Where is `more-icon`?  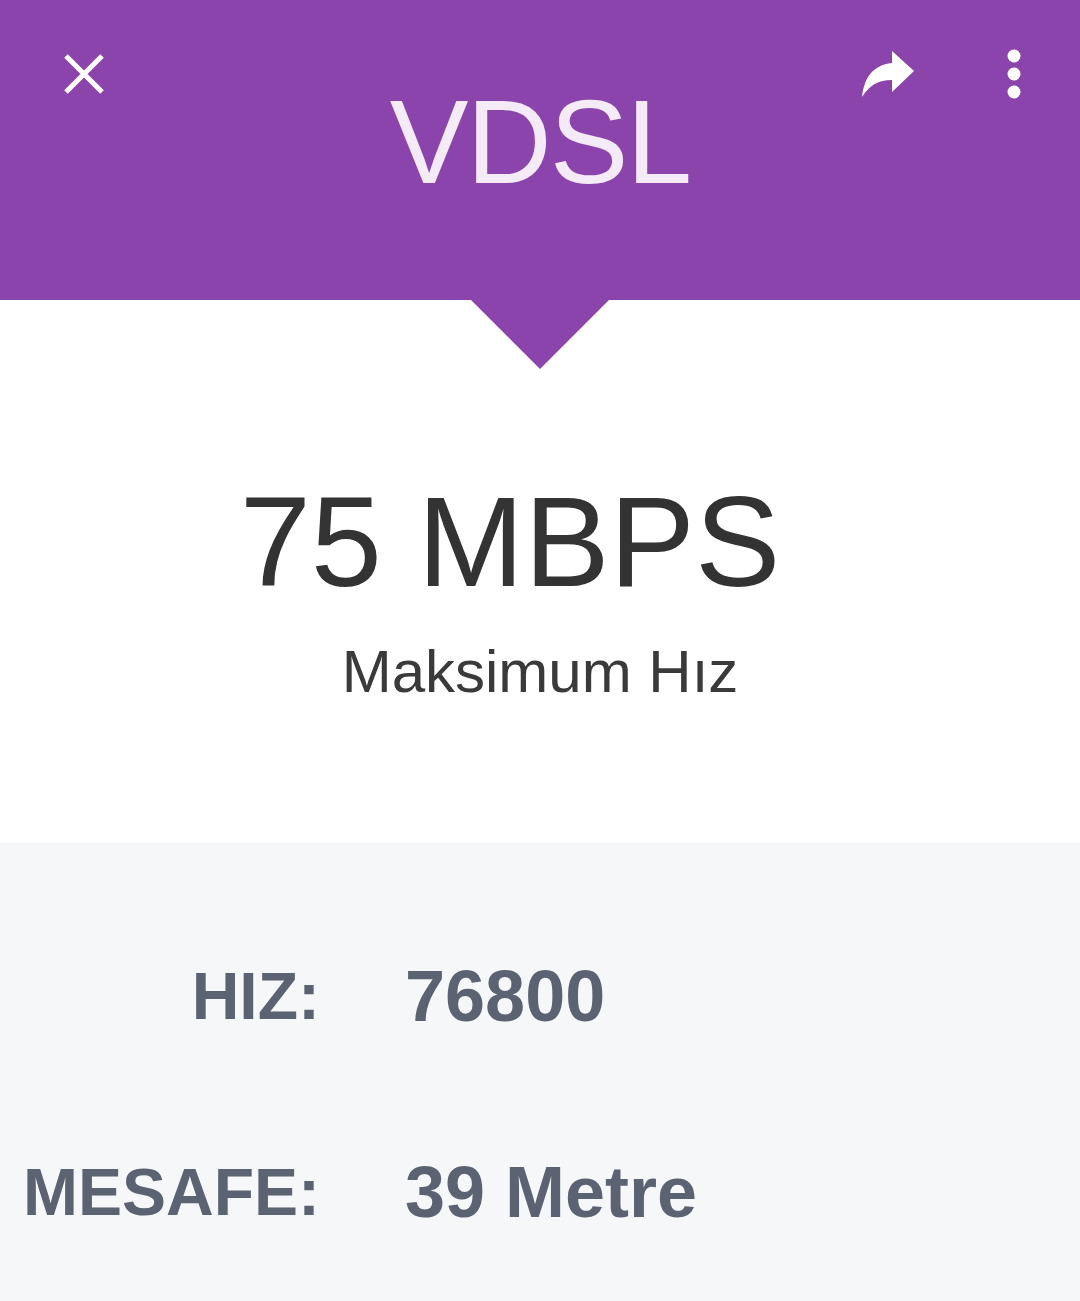 more-icon is located at coordinates (1014, 74).